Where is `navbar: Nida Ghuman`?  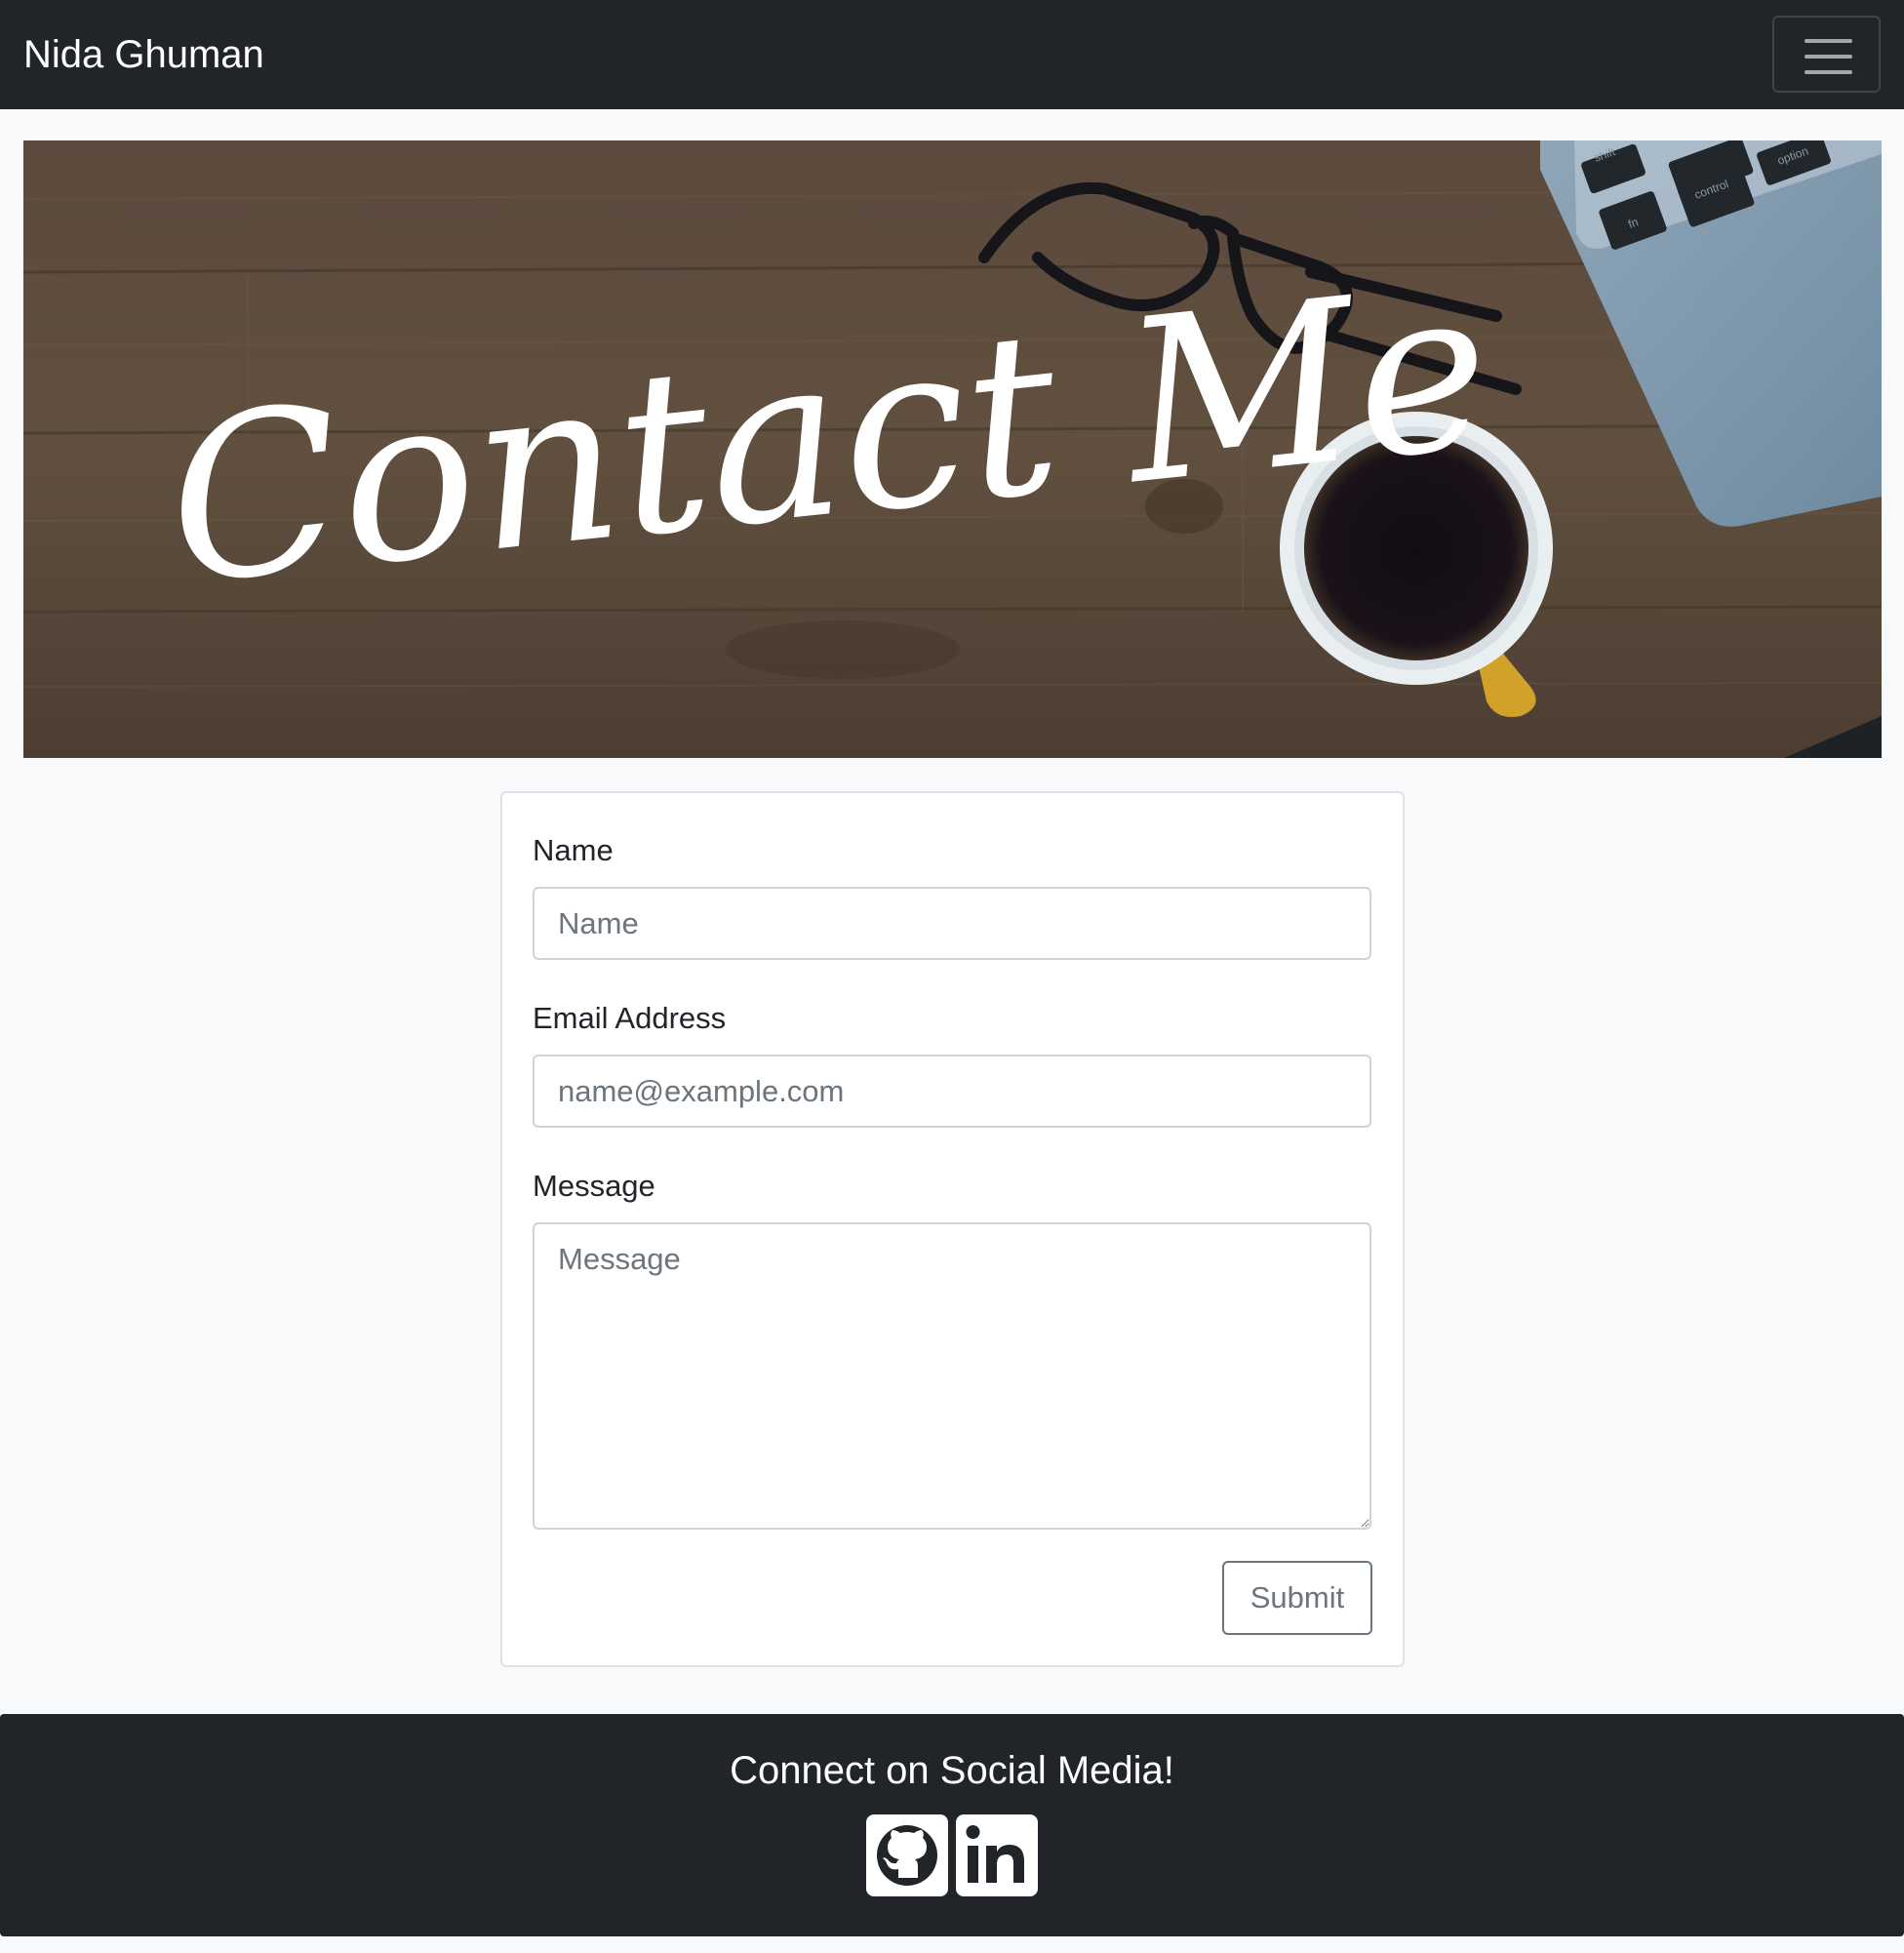
navbar: Nida Ghuman is located at coordinates (952, 54).